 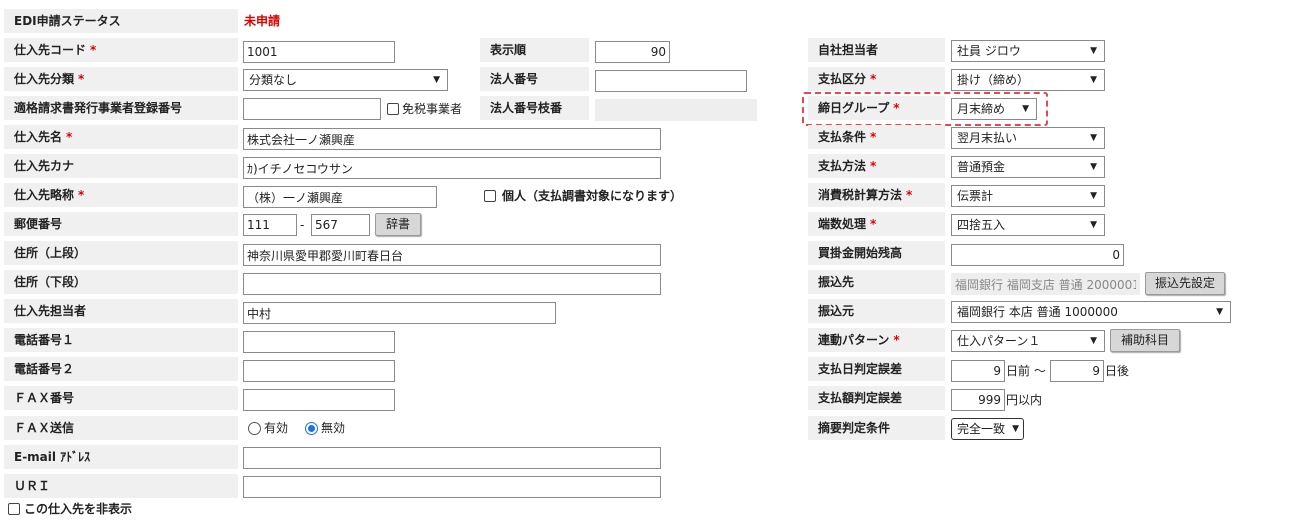 What do you see at coordinates (1028, 51) in the screenshot?
I see `staff-select: 社員 ジロウ ▼` at bounding box center [1028, 51].